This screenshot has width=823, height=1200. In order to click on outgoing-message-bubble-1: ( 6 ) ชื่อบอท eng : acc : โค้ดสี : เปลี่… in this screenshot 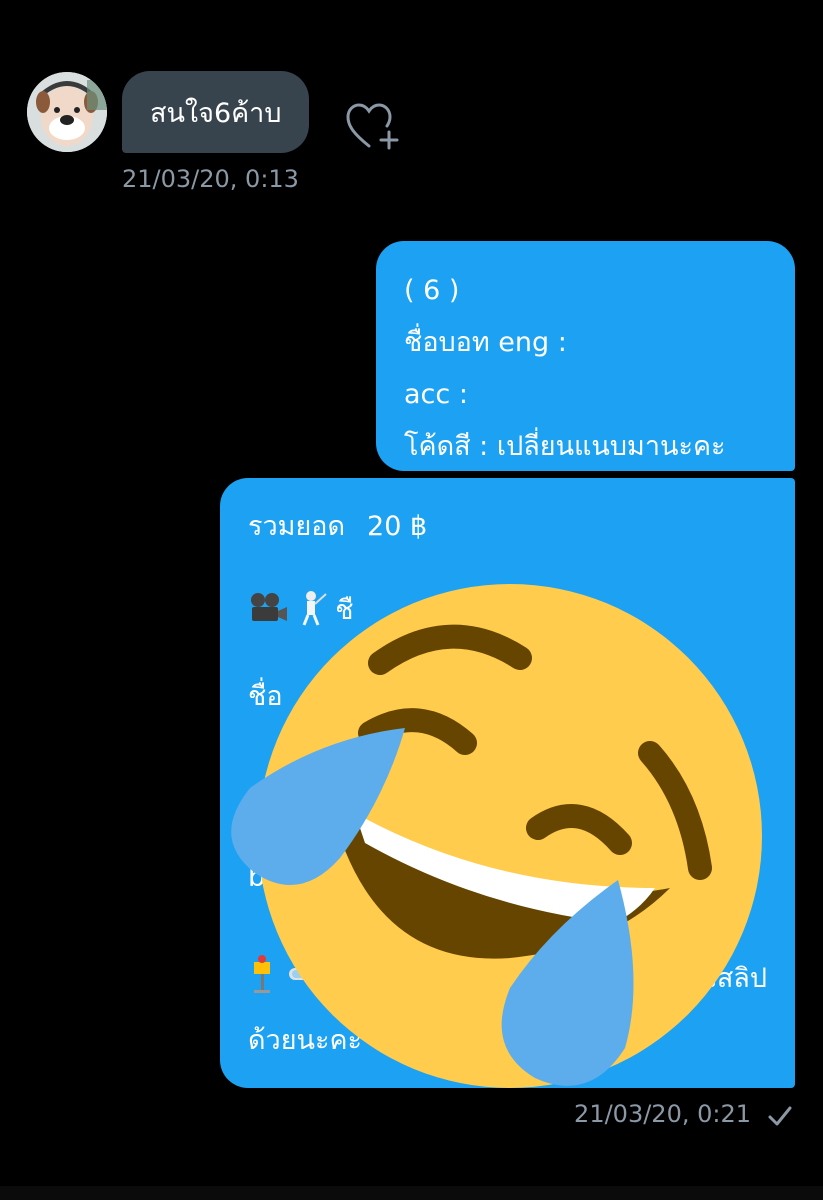, I will do `click(585, 356)`.